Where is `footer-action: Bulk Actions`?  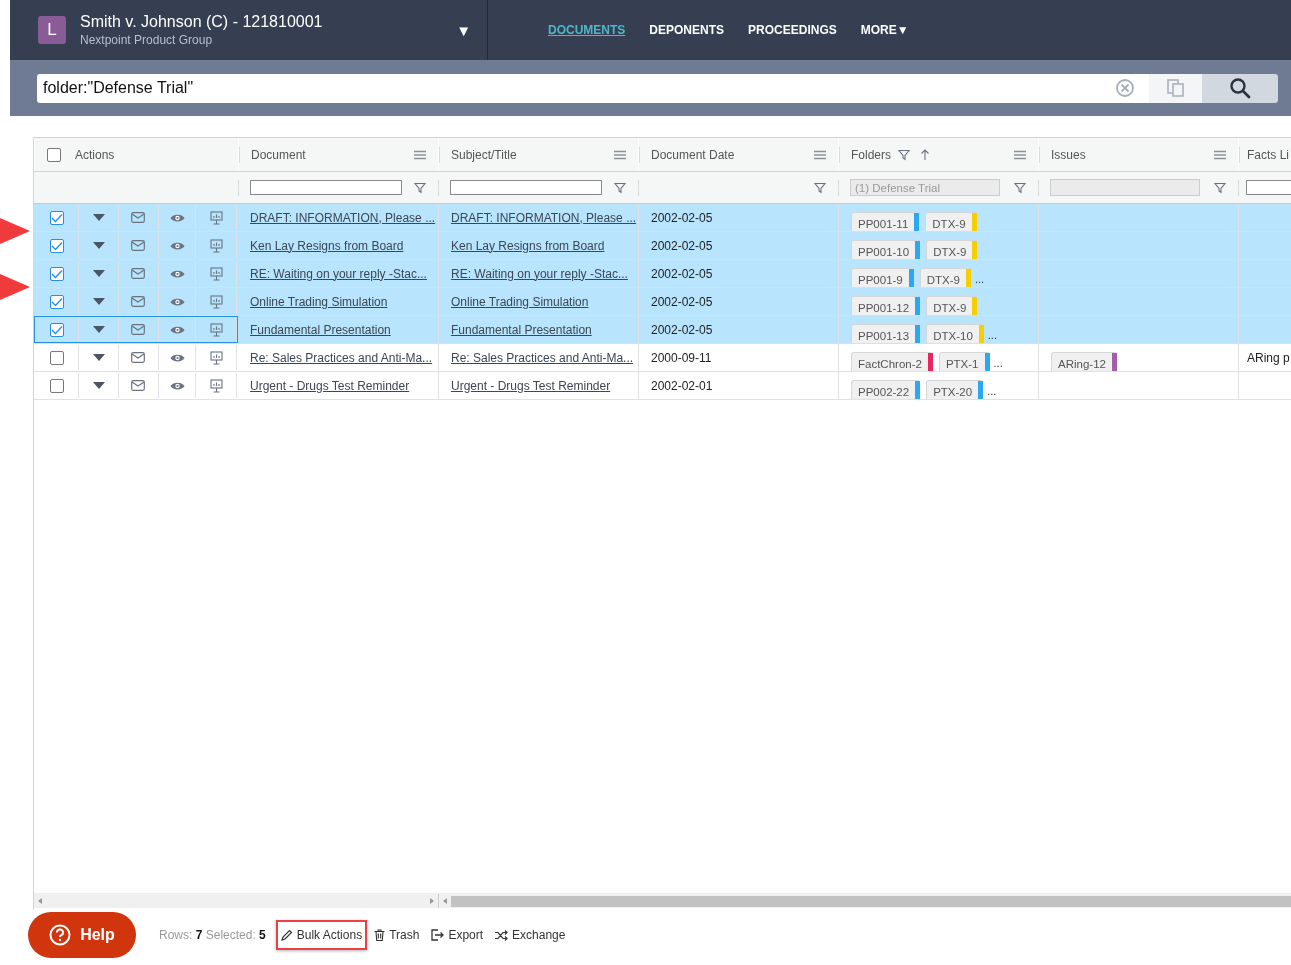
footer-action: Bulk Actions is located at coordinates (321, 935).